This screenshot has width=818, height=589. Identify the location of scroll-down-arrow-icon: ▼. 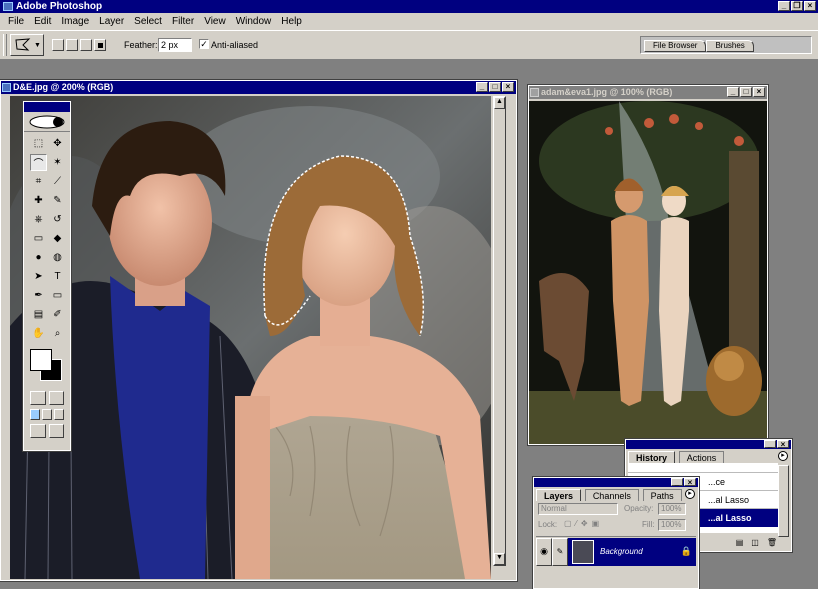
(499, 559).